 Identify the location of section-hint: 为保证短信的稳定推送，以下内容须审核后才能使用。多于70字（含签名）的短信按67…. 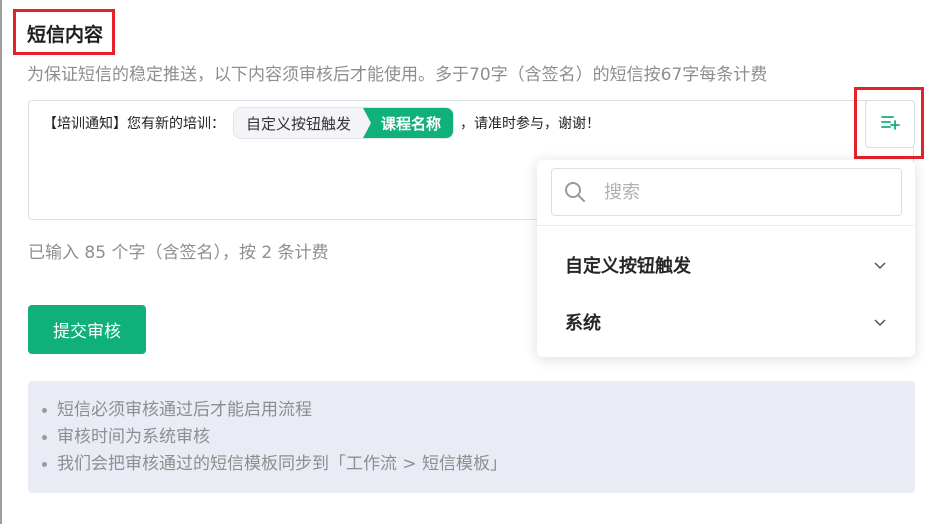
(397, 75).